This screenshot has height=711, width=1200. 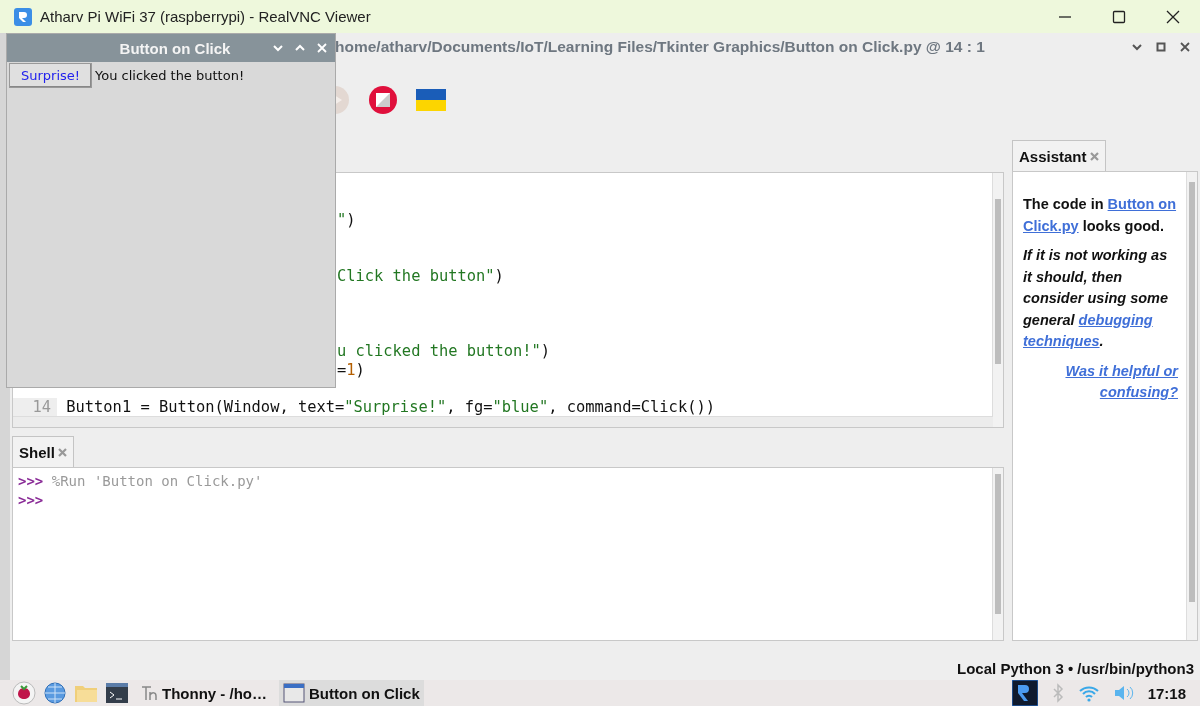 What do you see at coordinates (1061, 341) in the screenshot?
I see `link: techniques` at bounding box center [1061, 341].